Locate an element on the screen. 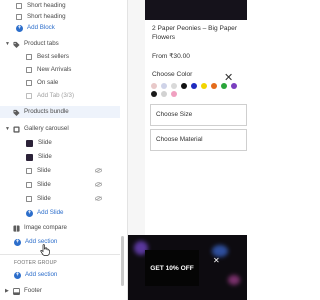 The height and width of the screenshot is (300, 320). choose-color-label: Choose Color is located at coordinates (172, 74).